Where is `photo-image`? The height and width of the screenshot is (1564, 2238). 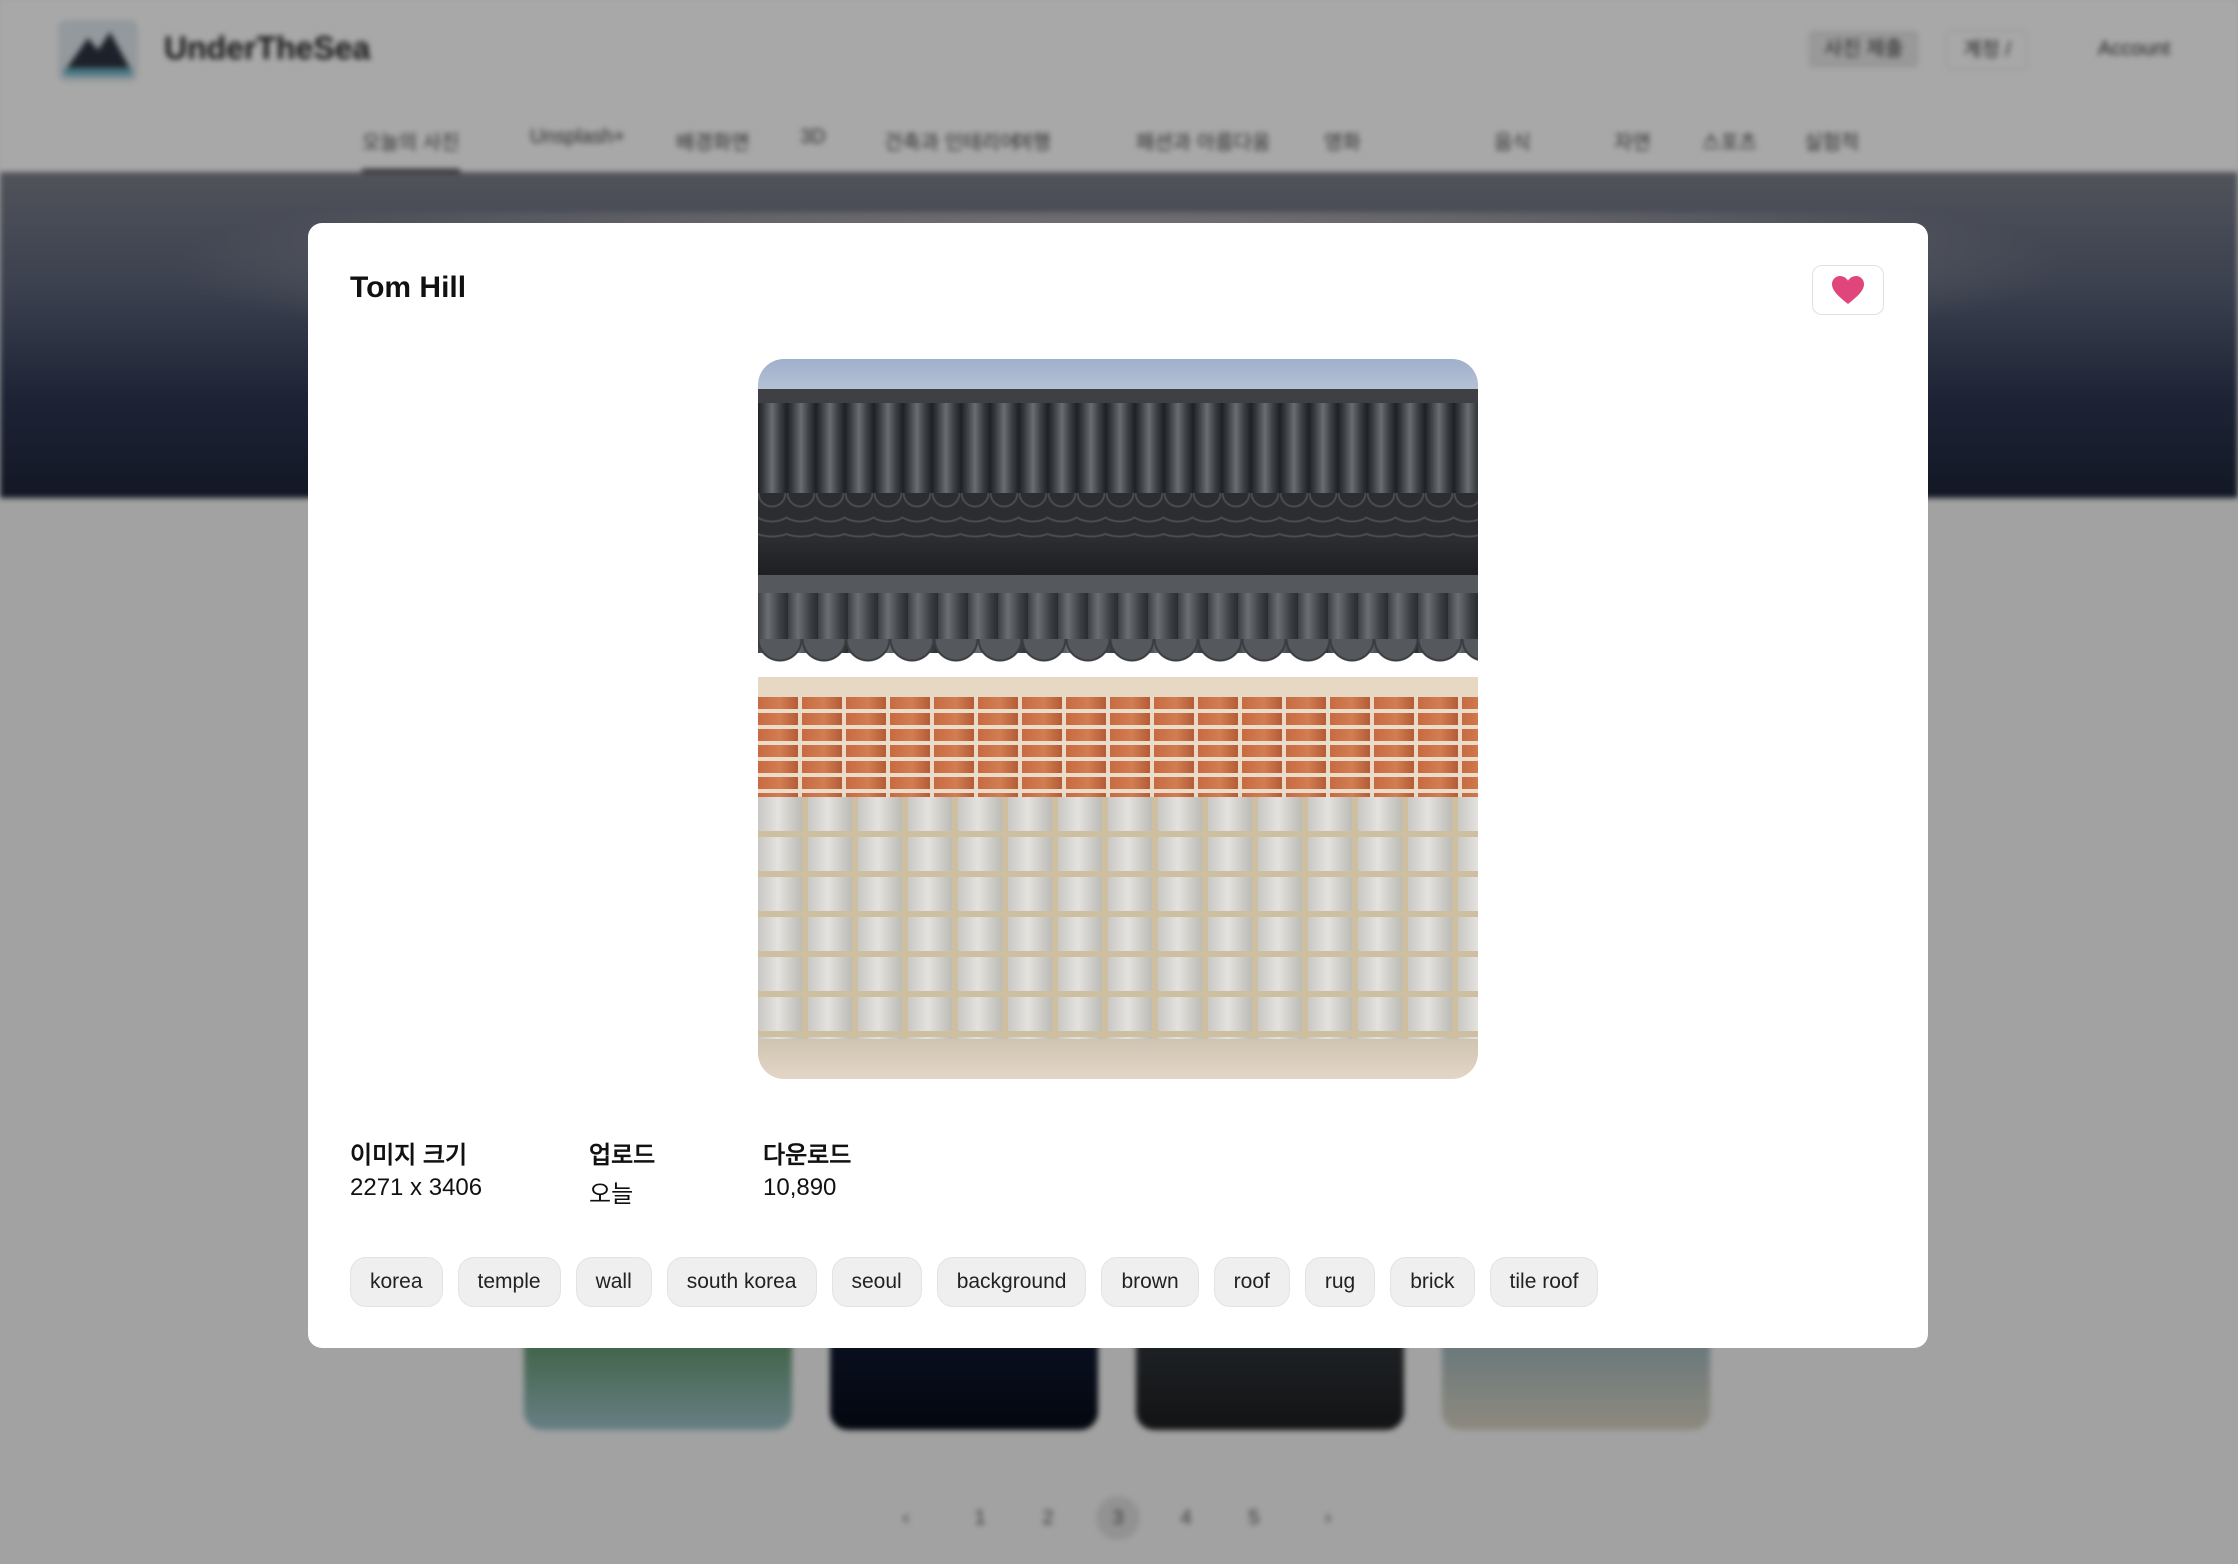
photo-image is located at coordinates (1118, 719).